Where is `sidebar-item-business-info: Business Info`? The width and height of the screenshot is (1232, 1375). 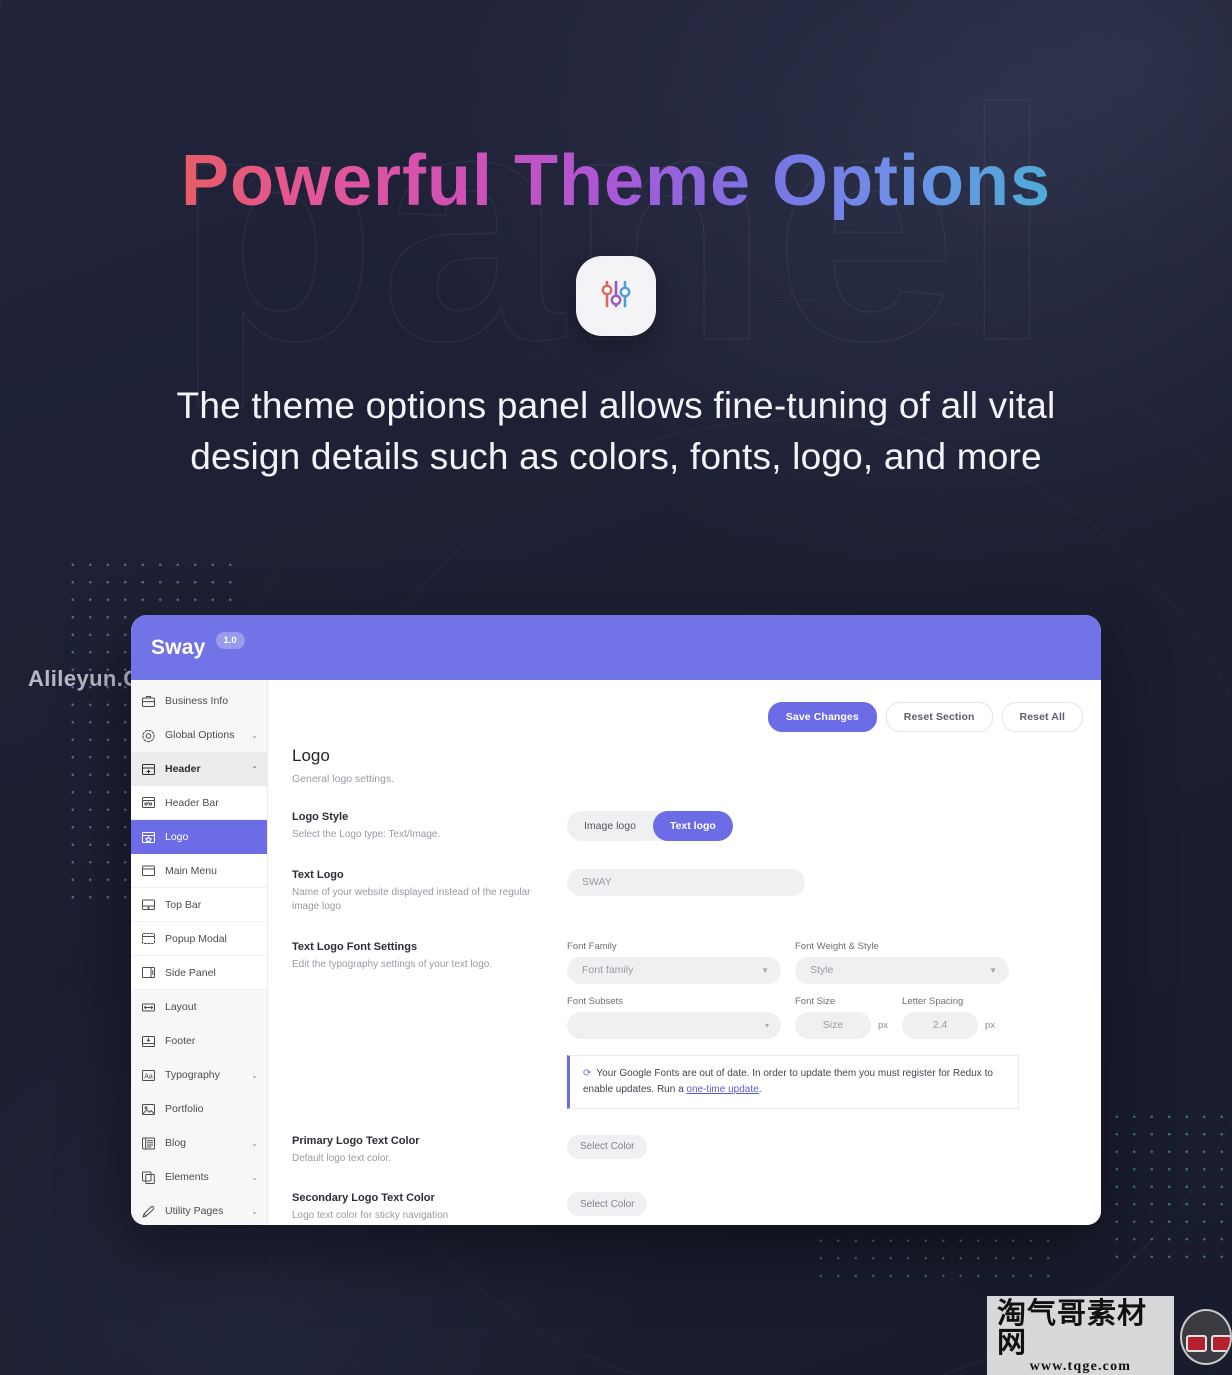 sidebar-item-business-info: Business Info is located at coordinates (199, 701).